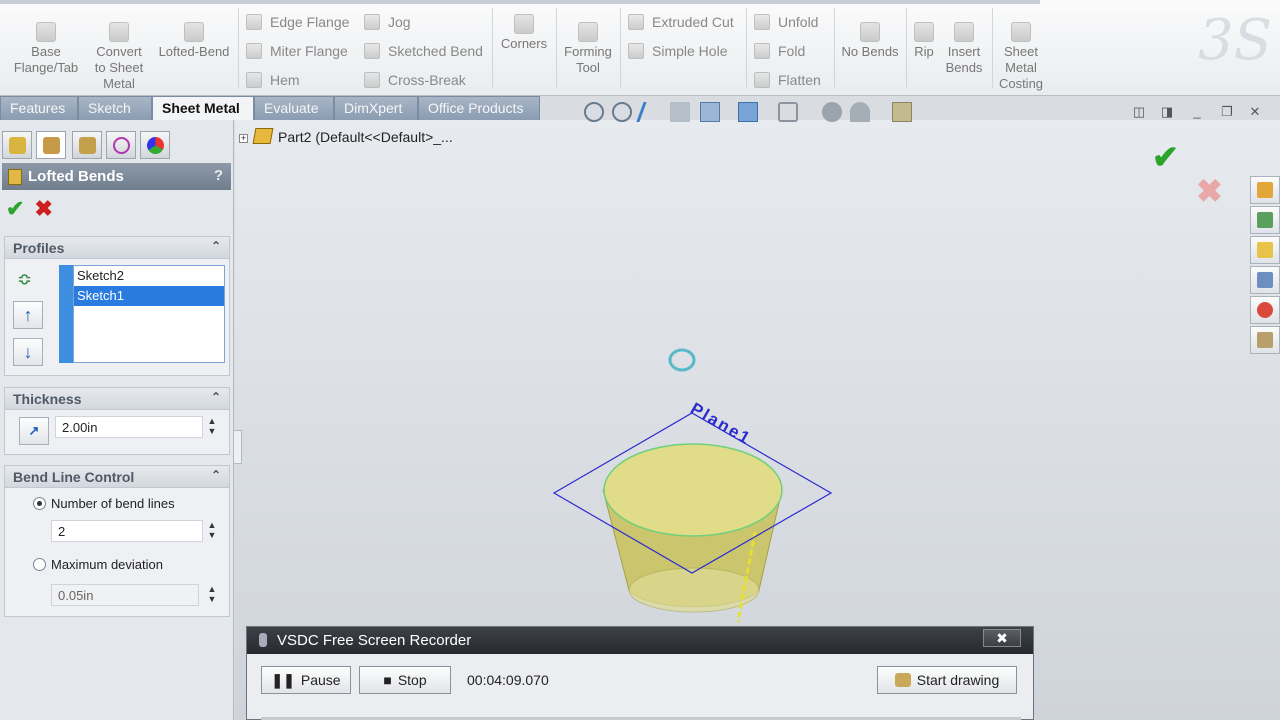 The width and height of the screenshot is (1280, 720). What do you see at coordinates (15, 177) in the screenshot?
I see `lofted-bends-icon` at bounding box center [15, 177].